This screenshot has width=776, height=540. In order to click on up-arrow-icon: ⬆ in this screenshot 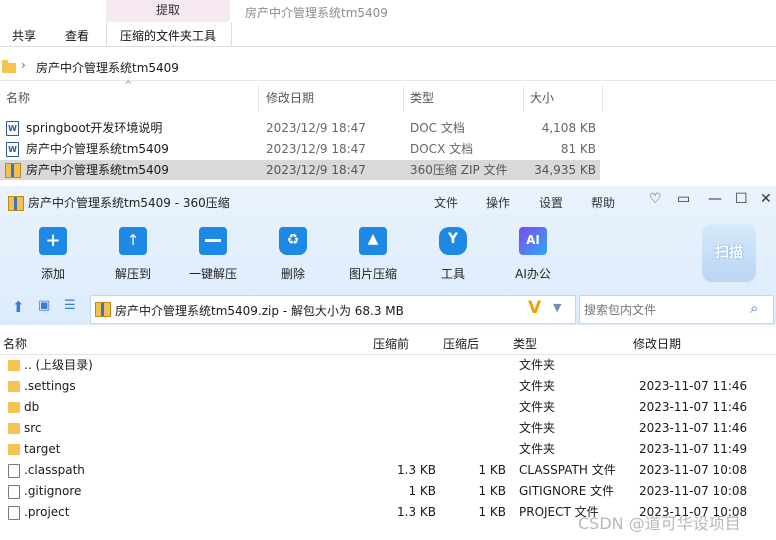, I will do `click(18, 307)`.